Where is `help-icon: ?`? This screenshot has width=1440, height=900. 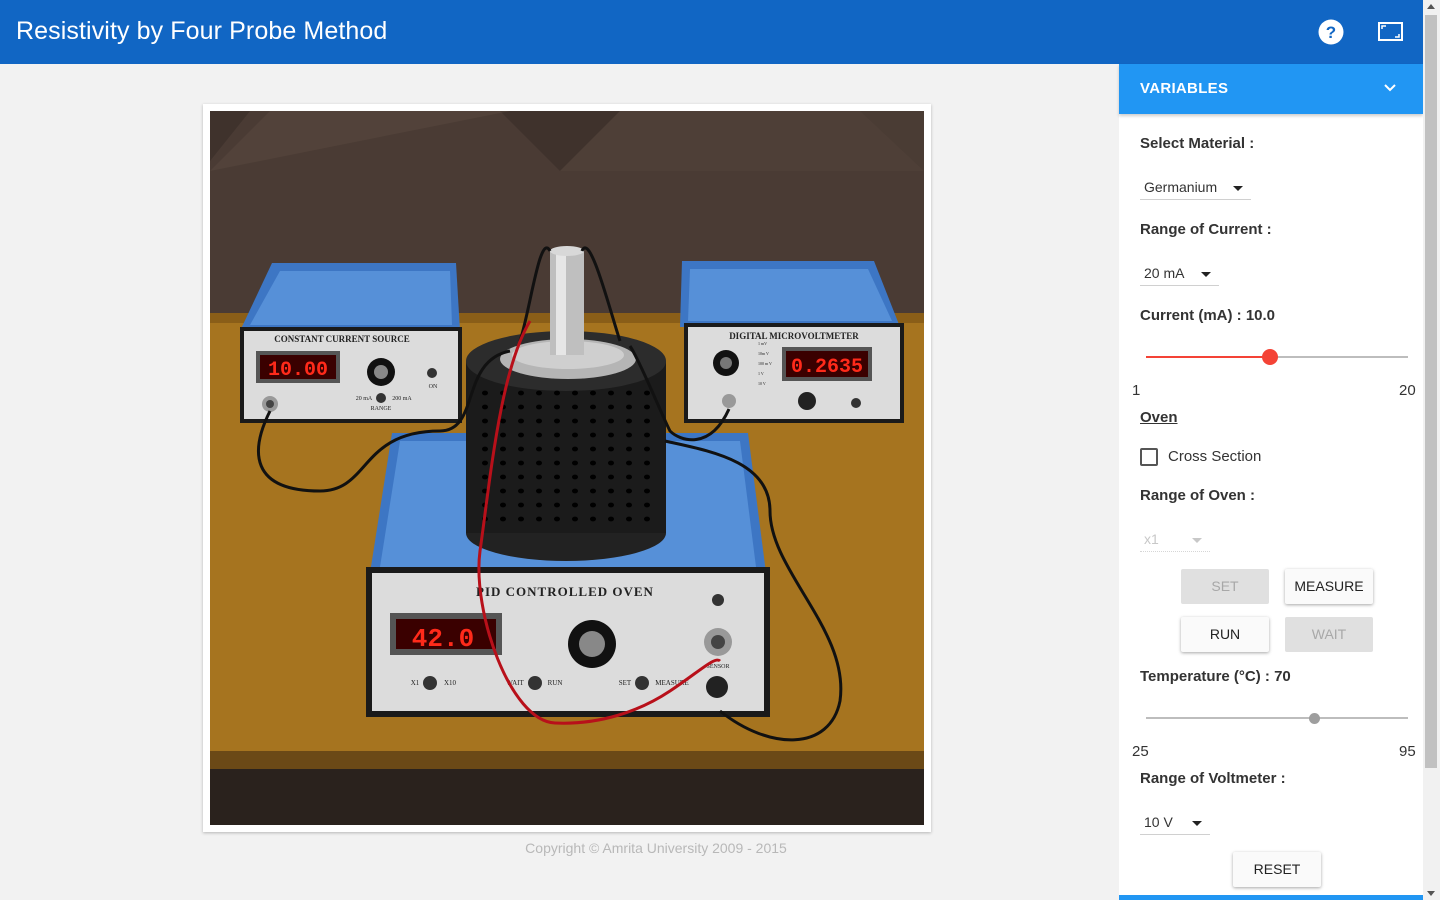 help-icon: ? is located at coordinates (1331, 32).